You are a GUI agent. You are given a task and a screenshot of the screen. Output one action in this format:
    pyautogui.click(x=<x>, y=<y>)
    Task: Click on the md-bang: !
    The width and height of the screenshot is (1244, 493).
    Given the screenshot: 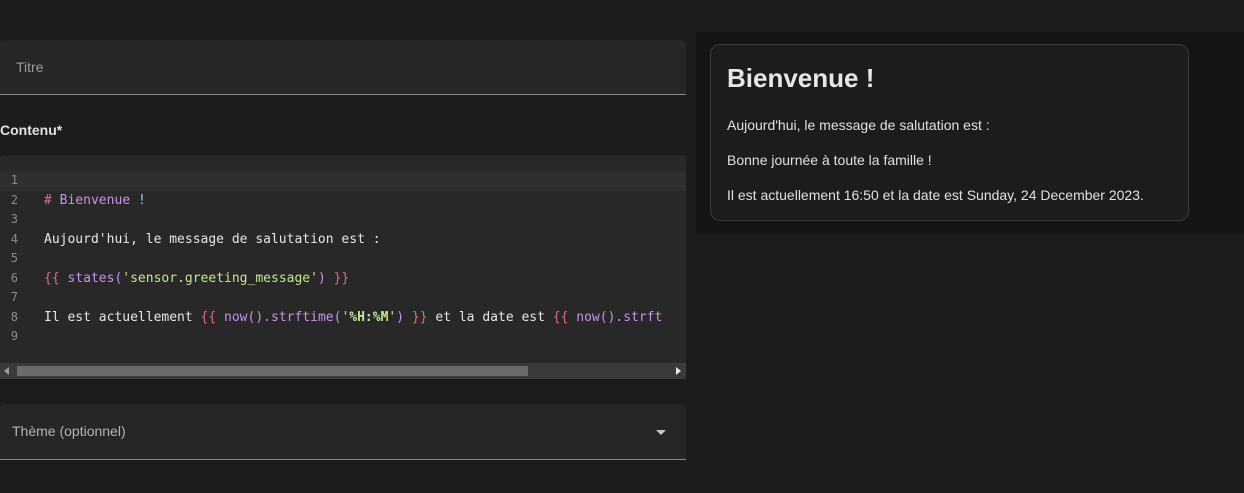 What is the action you would take?
    pyautogui.click(x=141, y=200)
    